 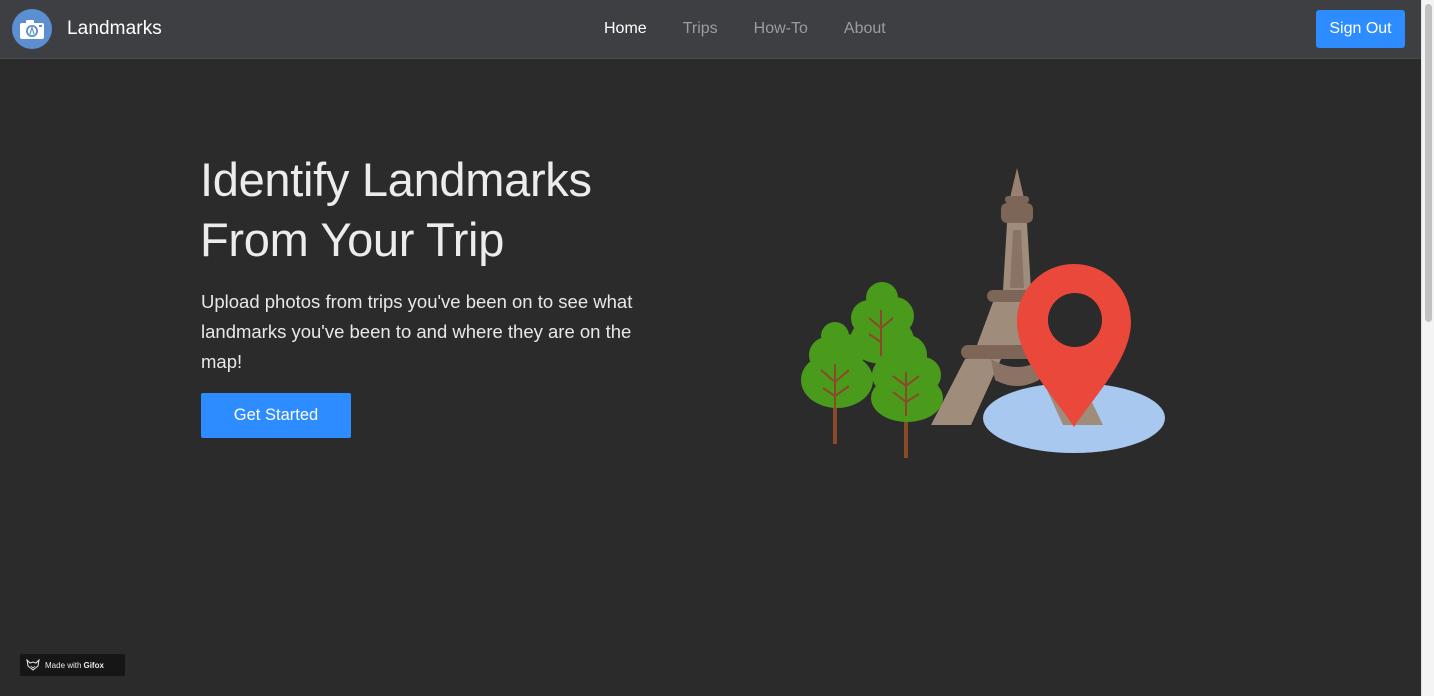 I want to click on sign-out-button: Sign Out, so click(x=1360, y=29).